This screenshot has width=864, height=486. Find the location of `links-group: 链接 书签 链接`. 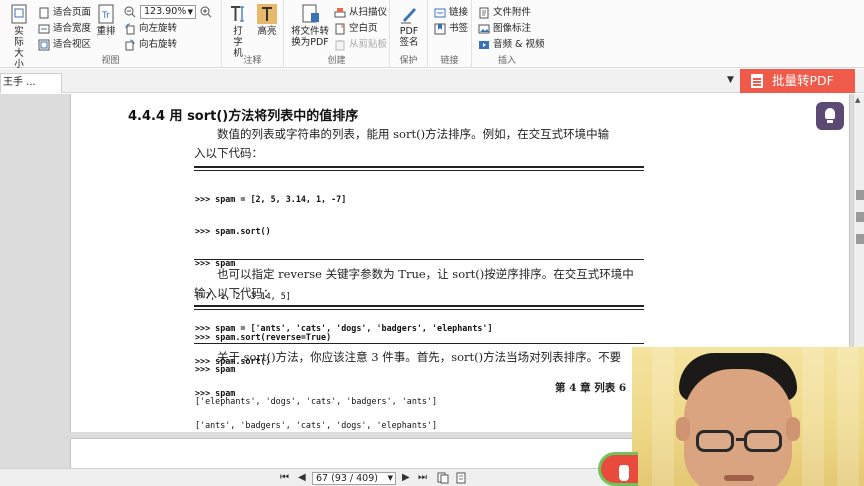

links-group: 链接 书签 链接 is located at coordinates (450, 34).